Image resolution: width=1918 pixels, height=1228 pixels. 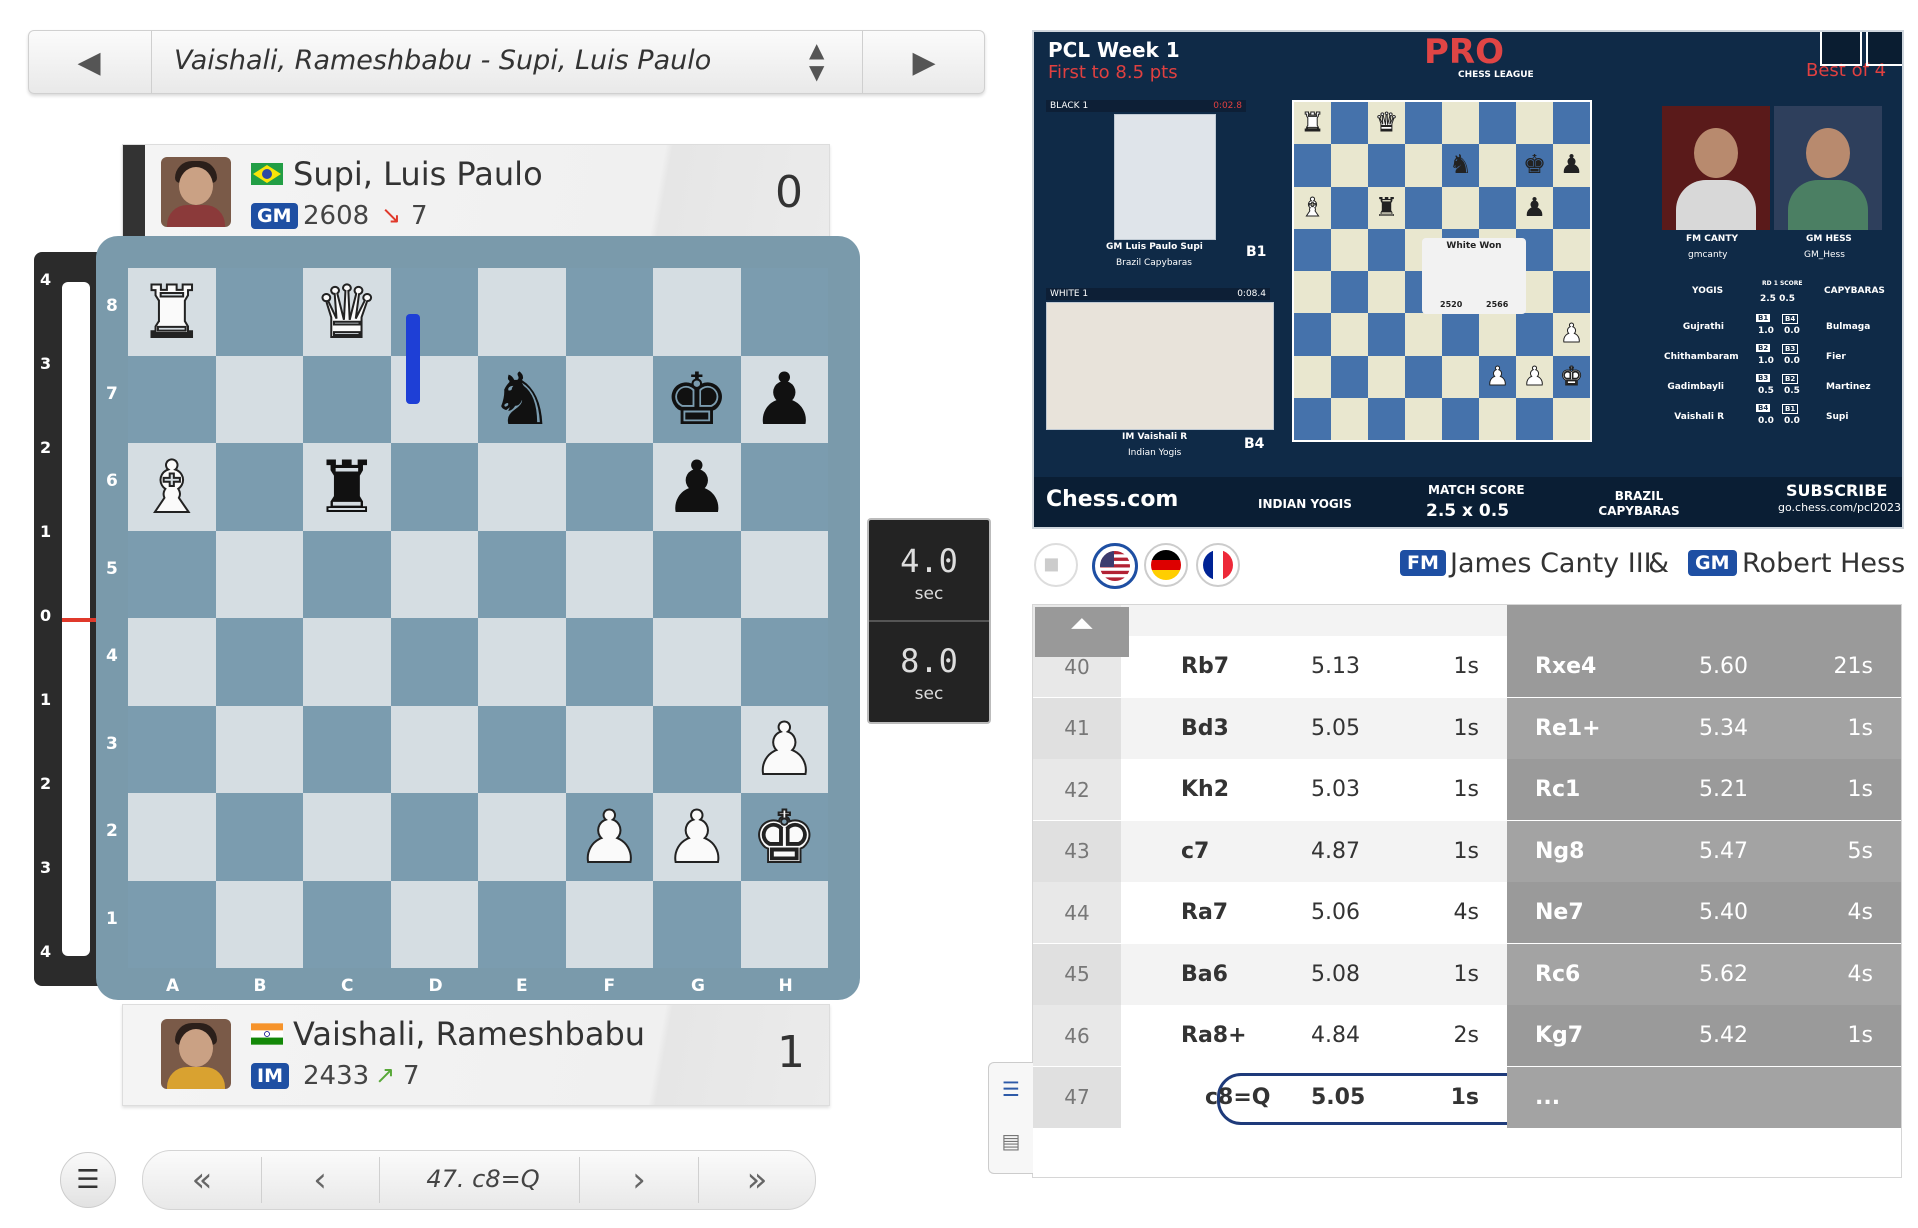 What do you see at coordinates (89, 62) in the screenshot?
I see `prev-game-button: ◀` at bounding box center [89, 62].